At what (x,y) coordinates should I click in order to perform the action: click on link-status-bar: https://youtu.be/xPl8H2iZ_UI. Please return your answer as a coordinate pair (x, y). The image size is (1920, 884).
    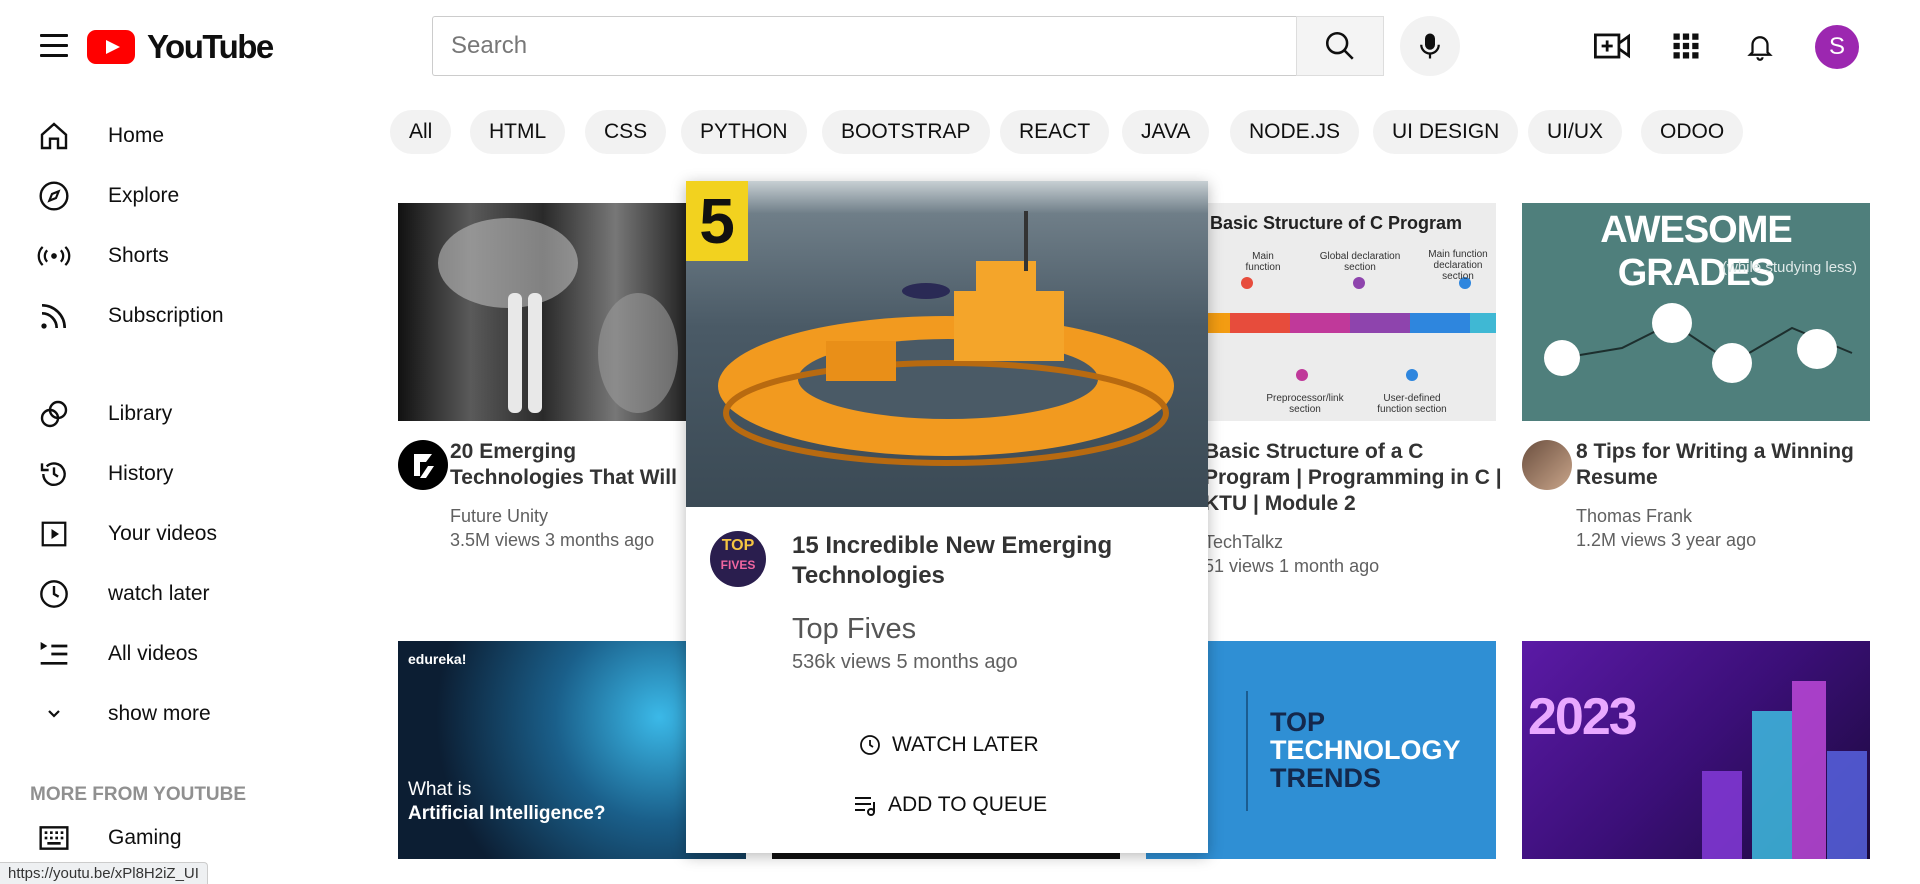
    Looking at the image, I should click on (104, 873).